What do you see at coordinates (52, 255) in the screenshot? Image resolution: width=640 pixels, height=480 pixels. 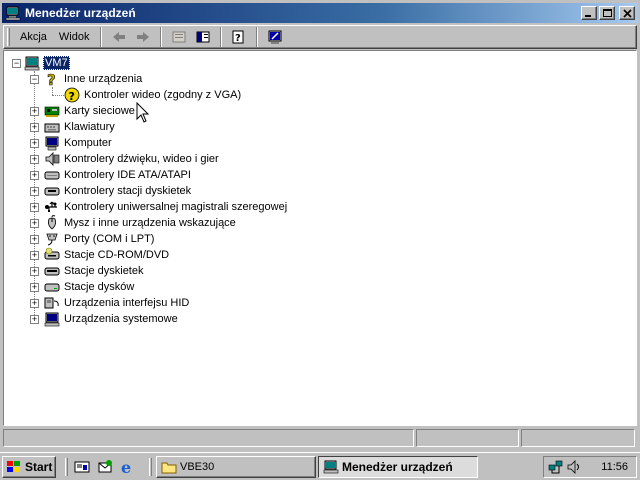 I see `cdrom-icon` at bounding box center [52, 255].